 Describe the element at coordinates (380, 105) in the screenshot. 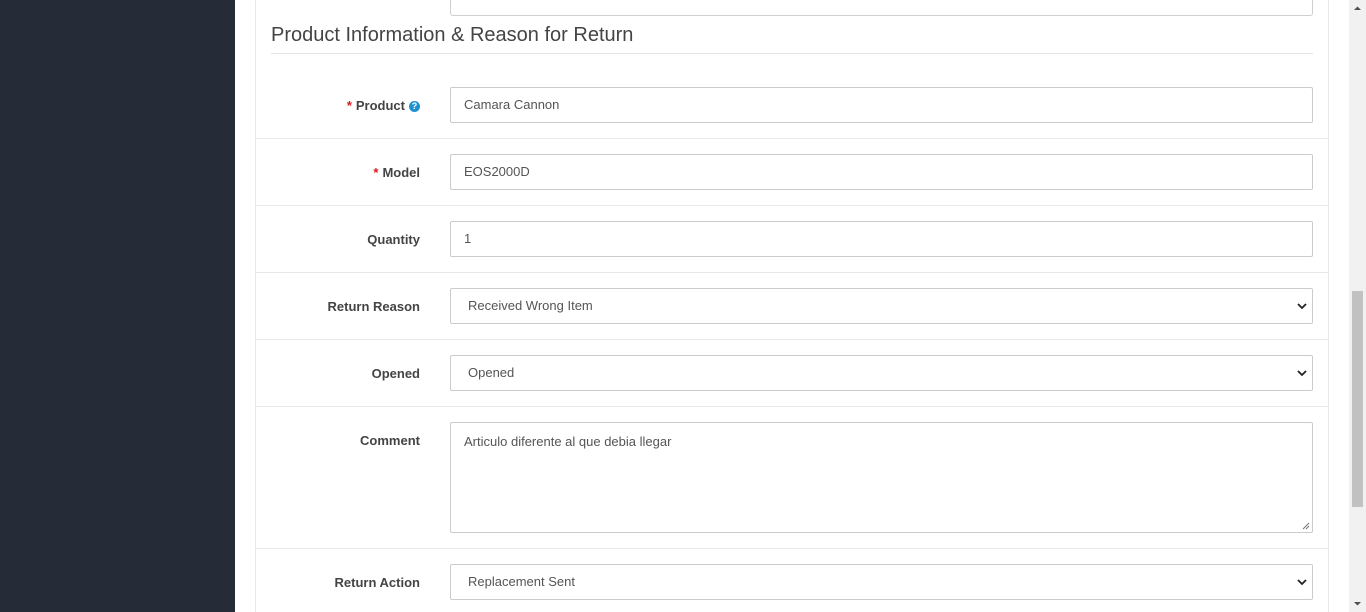

I see `product-label-text: Product` at that location.